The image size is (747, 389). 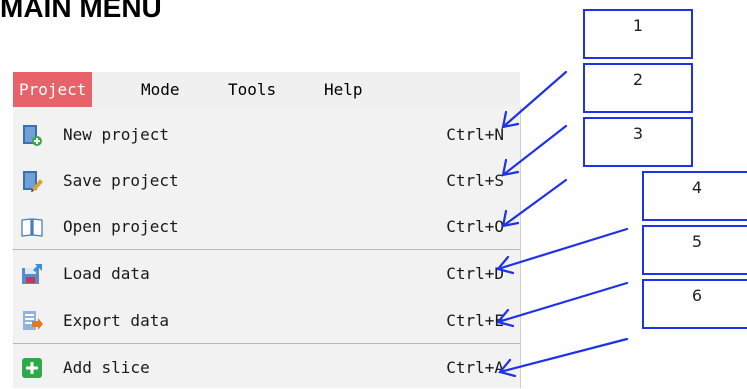 I want to click on callout-box-5: 5, so click(x=694, y=250).